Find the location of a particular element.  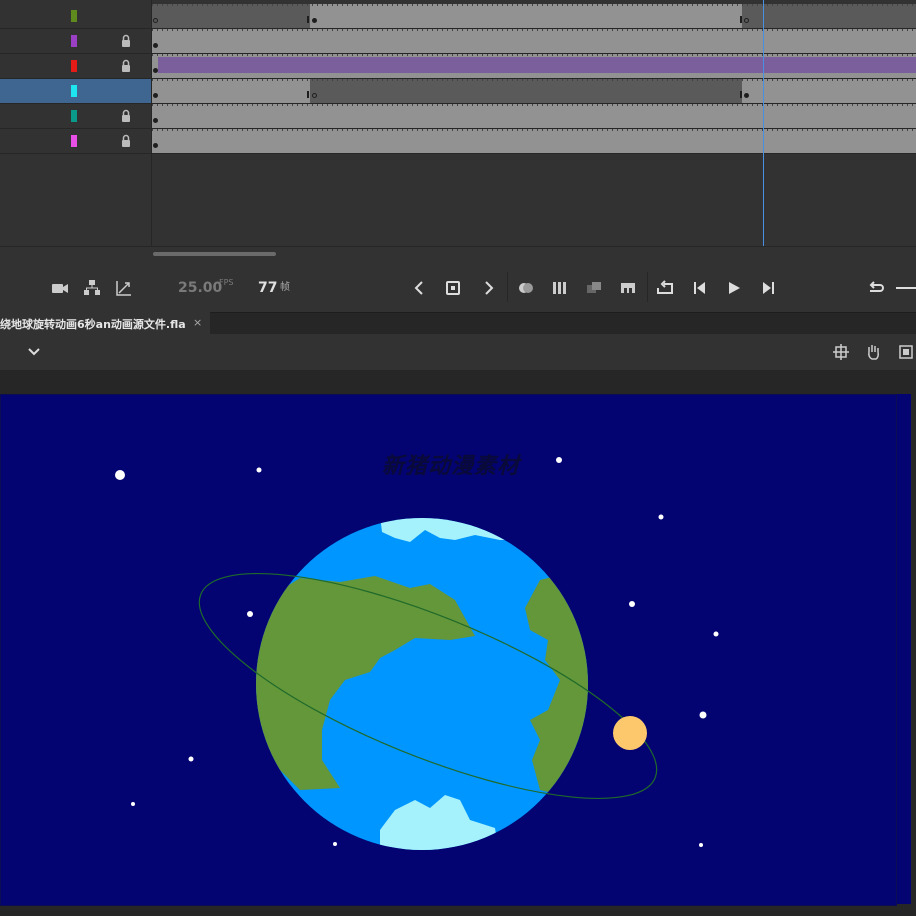

fps-value: 25.00 is located at coordinates (200, 288).